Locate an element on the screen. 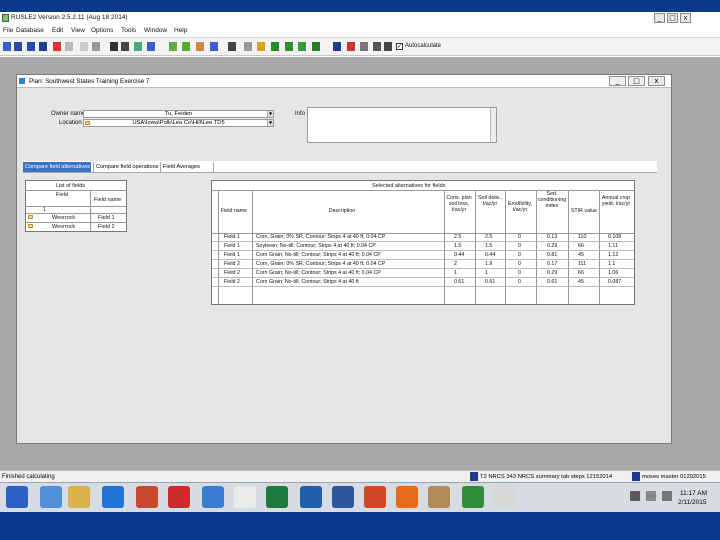  tab-field-averages: Field Averages is located at coordinates (187, 167).